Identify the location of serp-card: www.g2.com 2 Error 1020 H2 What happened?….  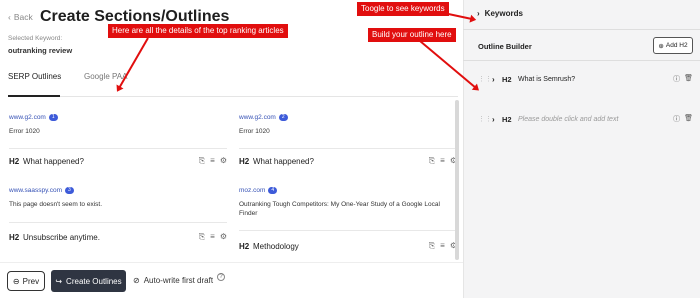
(348, 144).